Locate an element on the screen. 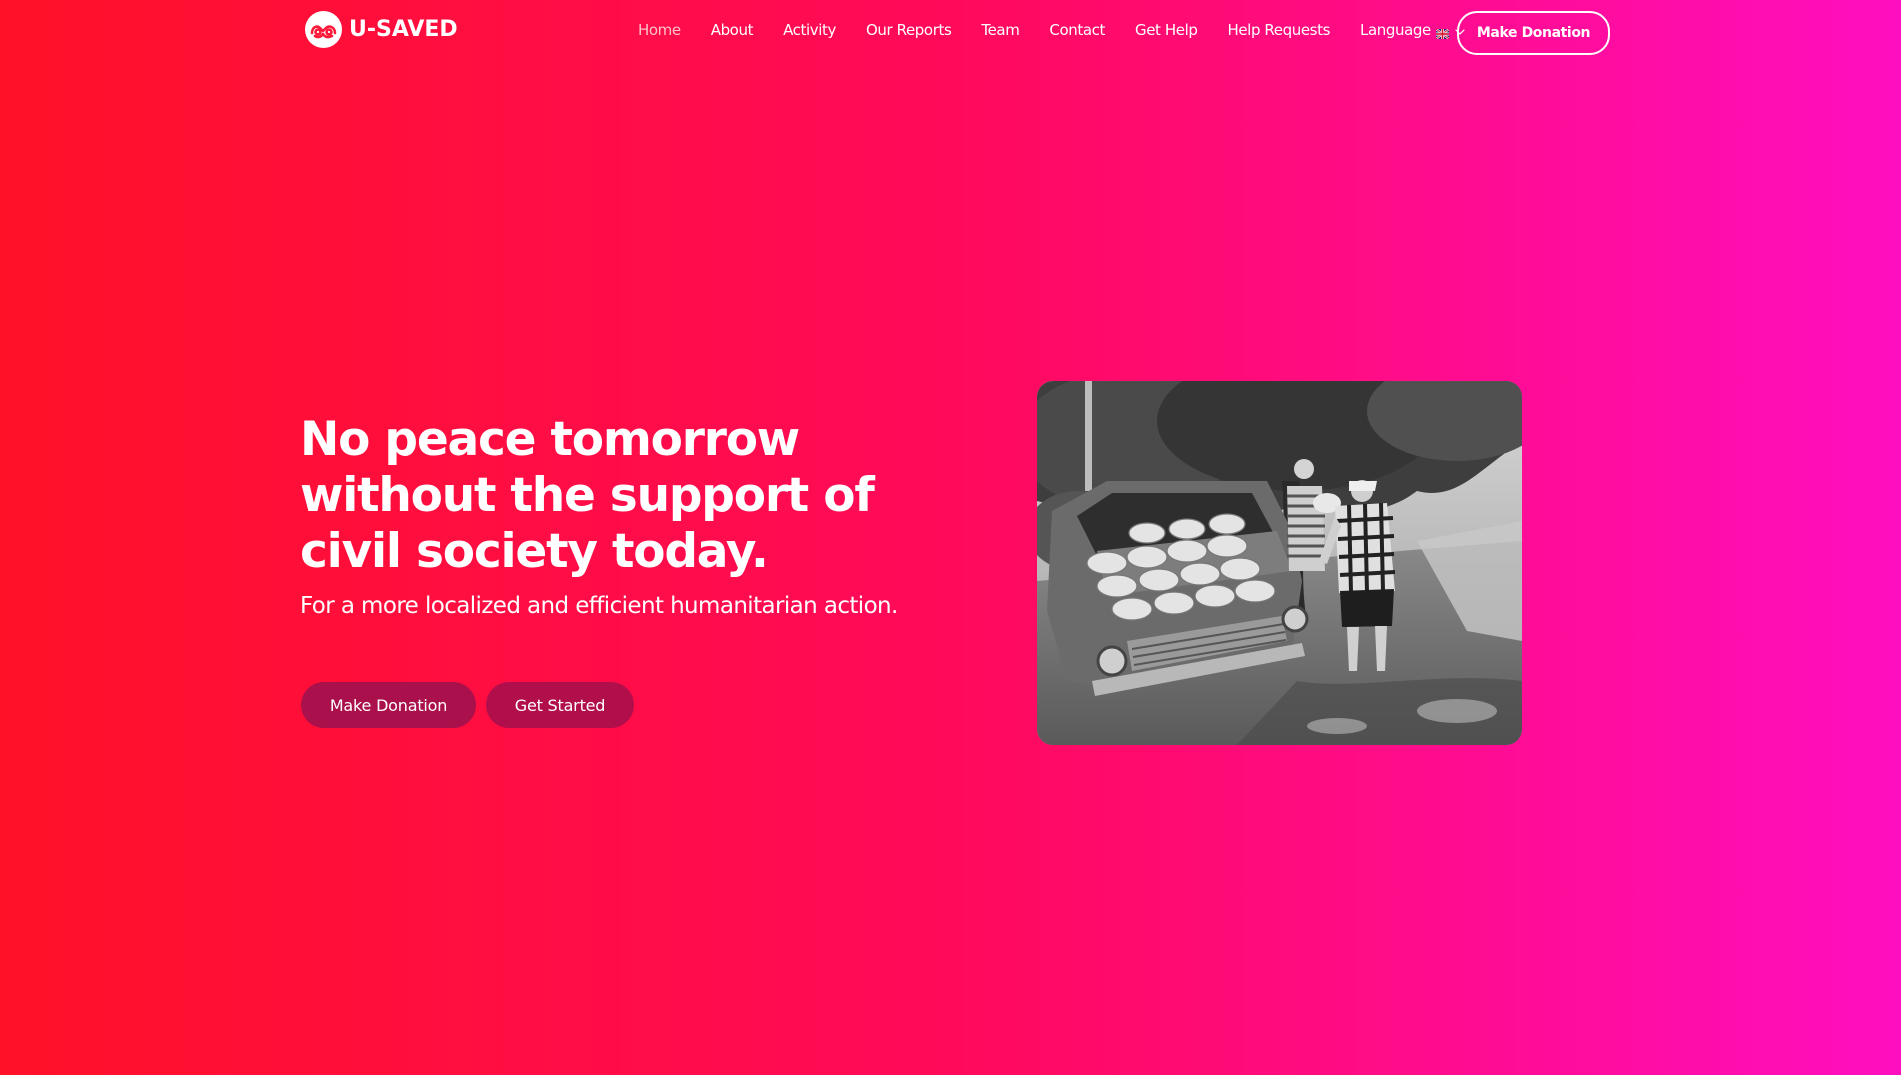  hero-photo is located at coordinates (1279, 563).